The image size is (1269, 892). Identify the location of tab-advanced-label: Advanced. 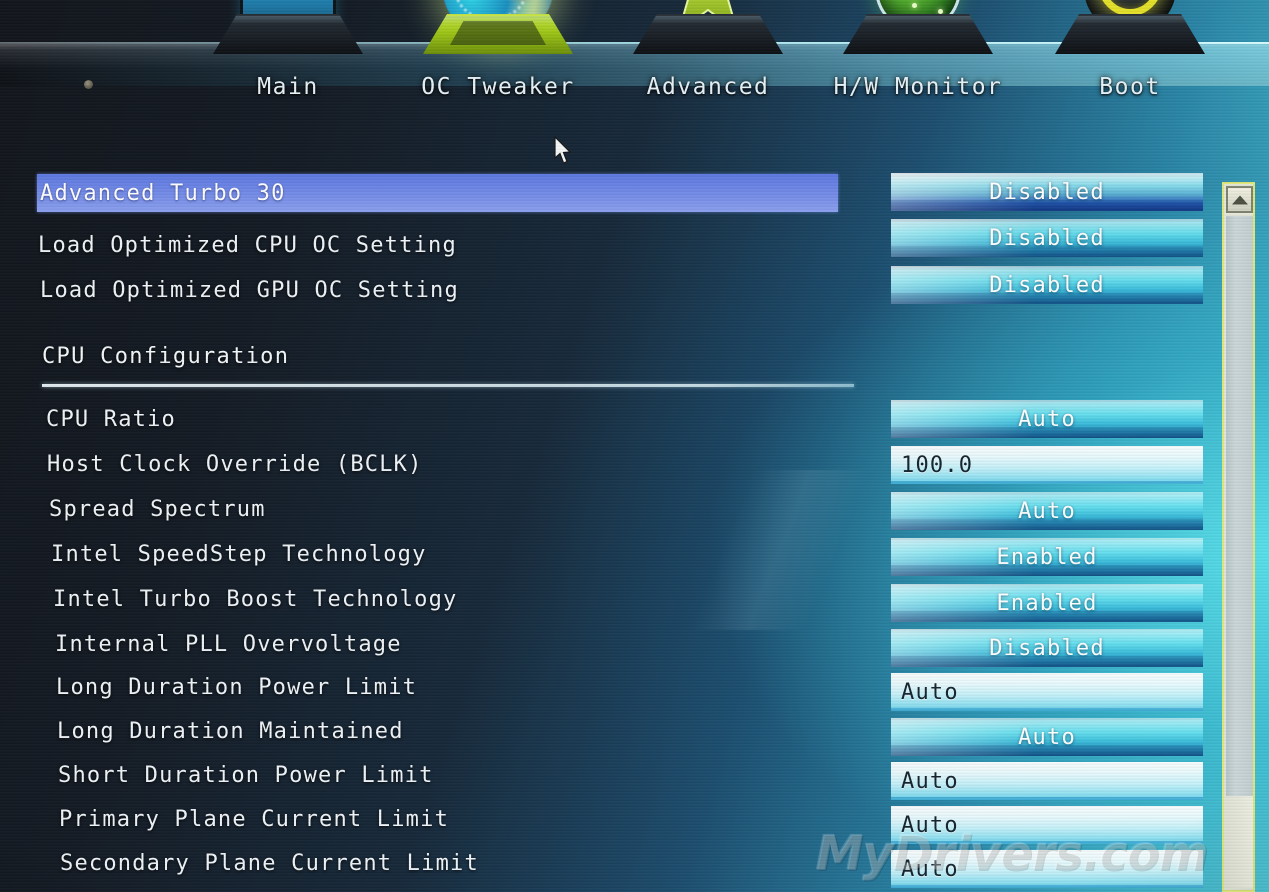
(708, 87).